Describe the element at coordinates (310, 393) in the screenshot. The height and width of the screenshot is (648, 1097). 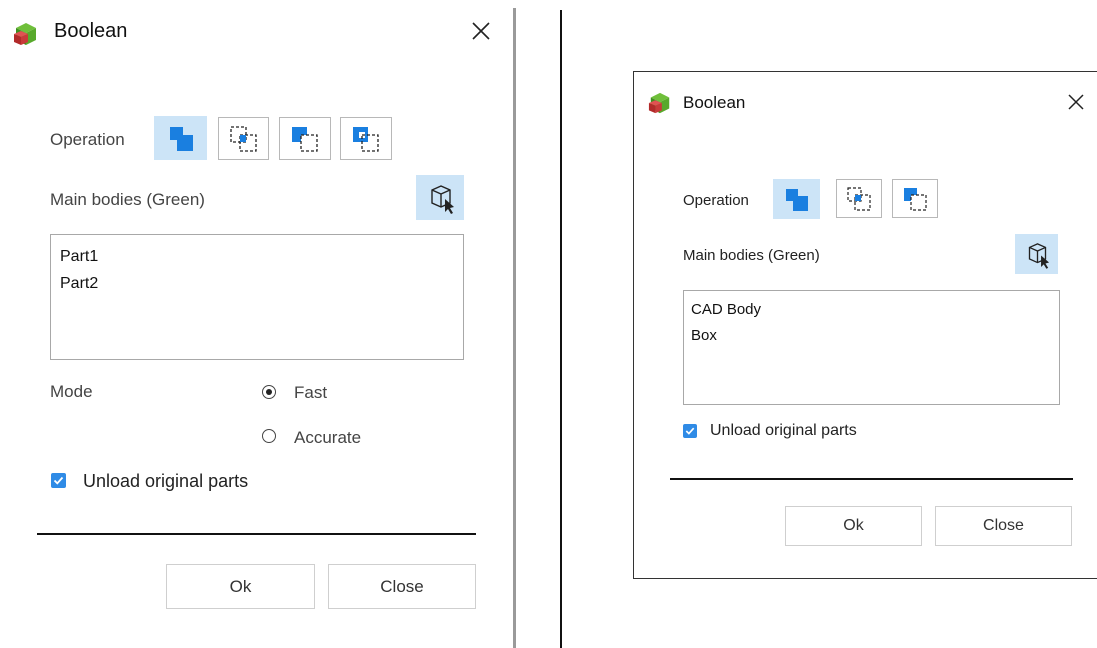
I see `radio-fast-label: Fast` at that location.